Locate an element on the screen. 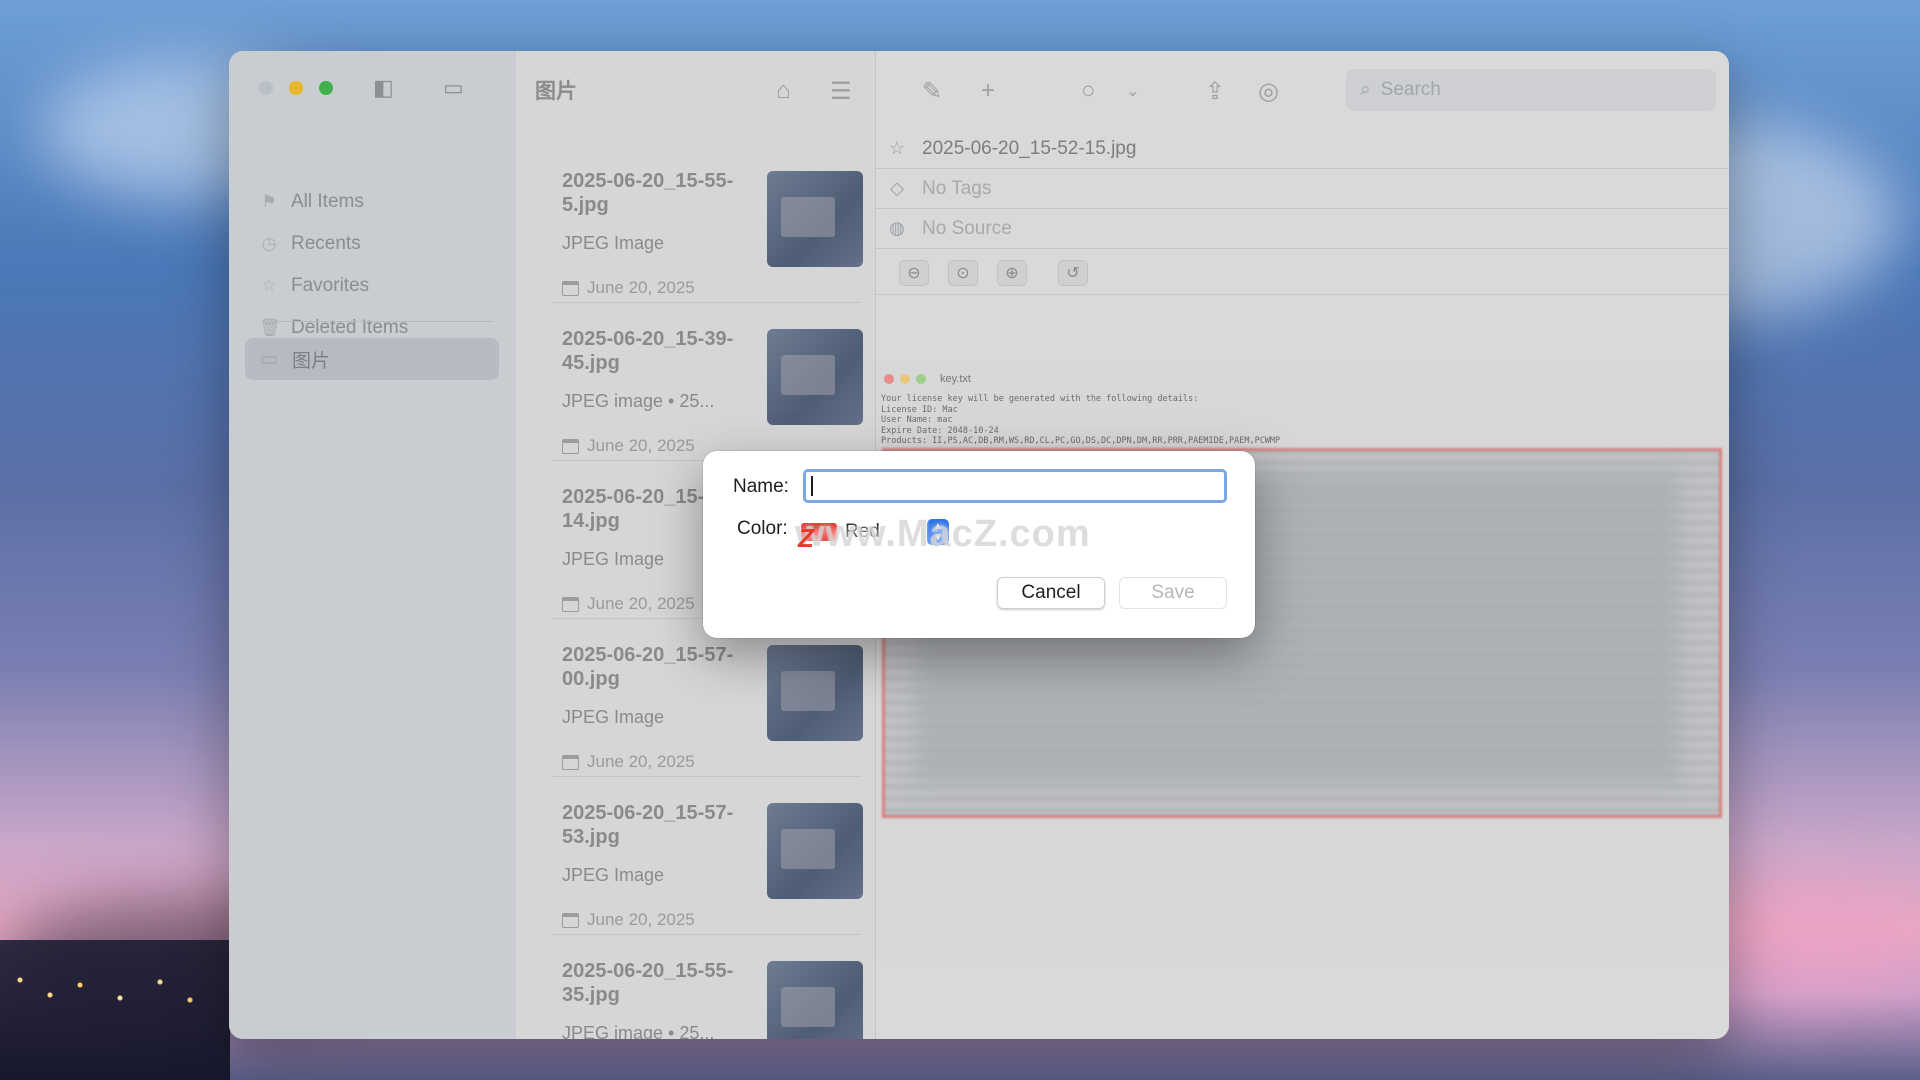 The height and width of the screenshot is (1080, 1920). chevron-down-icon: ⌄ is located at coordinates (1132, 91).